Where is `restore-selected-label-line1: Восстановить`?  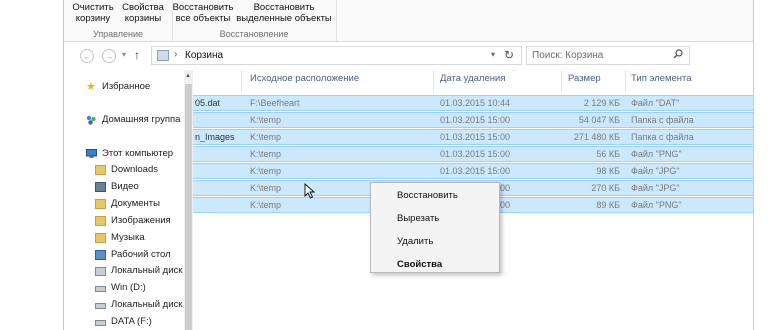
restore-selected-label-line1: Восстановить is located at coordinates (284, 7).